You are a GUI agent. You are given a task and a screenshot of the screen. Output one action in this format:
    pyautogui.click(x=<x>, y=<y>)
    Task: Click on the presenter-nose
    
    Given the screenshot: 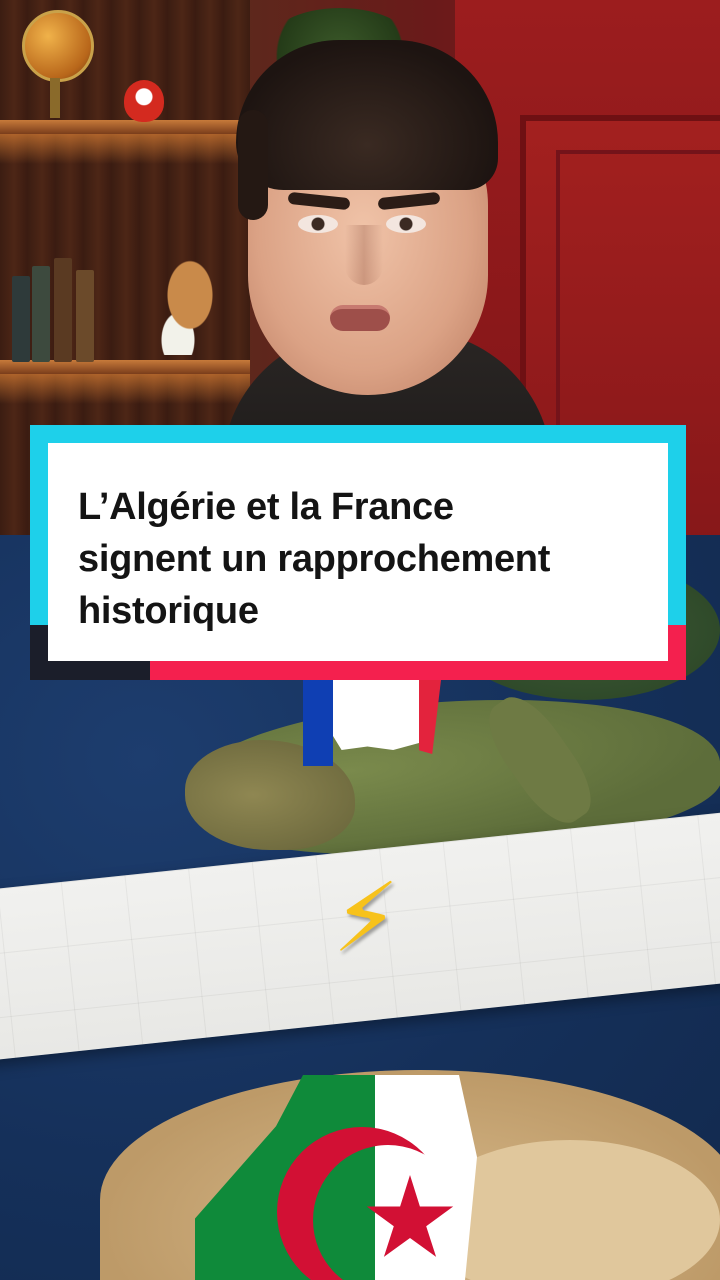 What is the action you would take?
    pyautogui.click(x=364, y=255)
    